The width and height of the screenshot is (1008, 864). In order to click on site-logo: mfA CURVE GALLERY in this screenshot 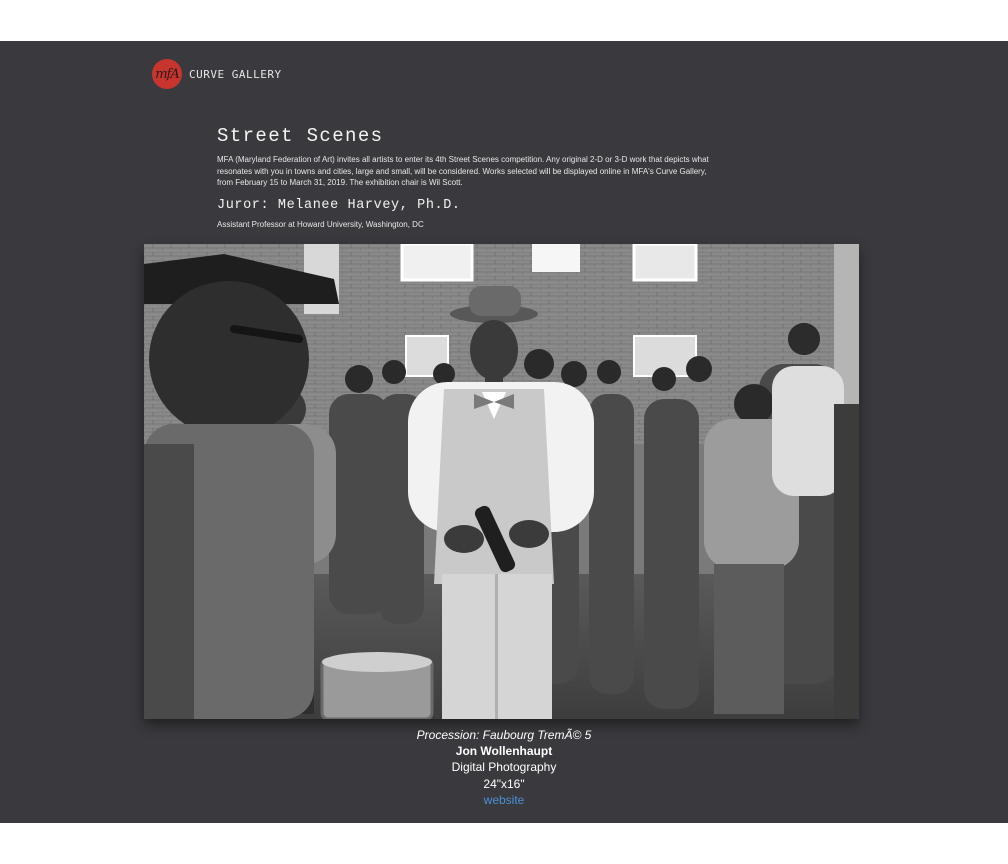, I will do `click(217, 74)`.